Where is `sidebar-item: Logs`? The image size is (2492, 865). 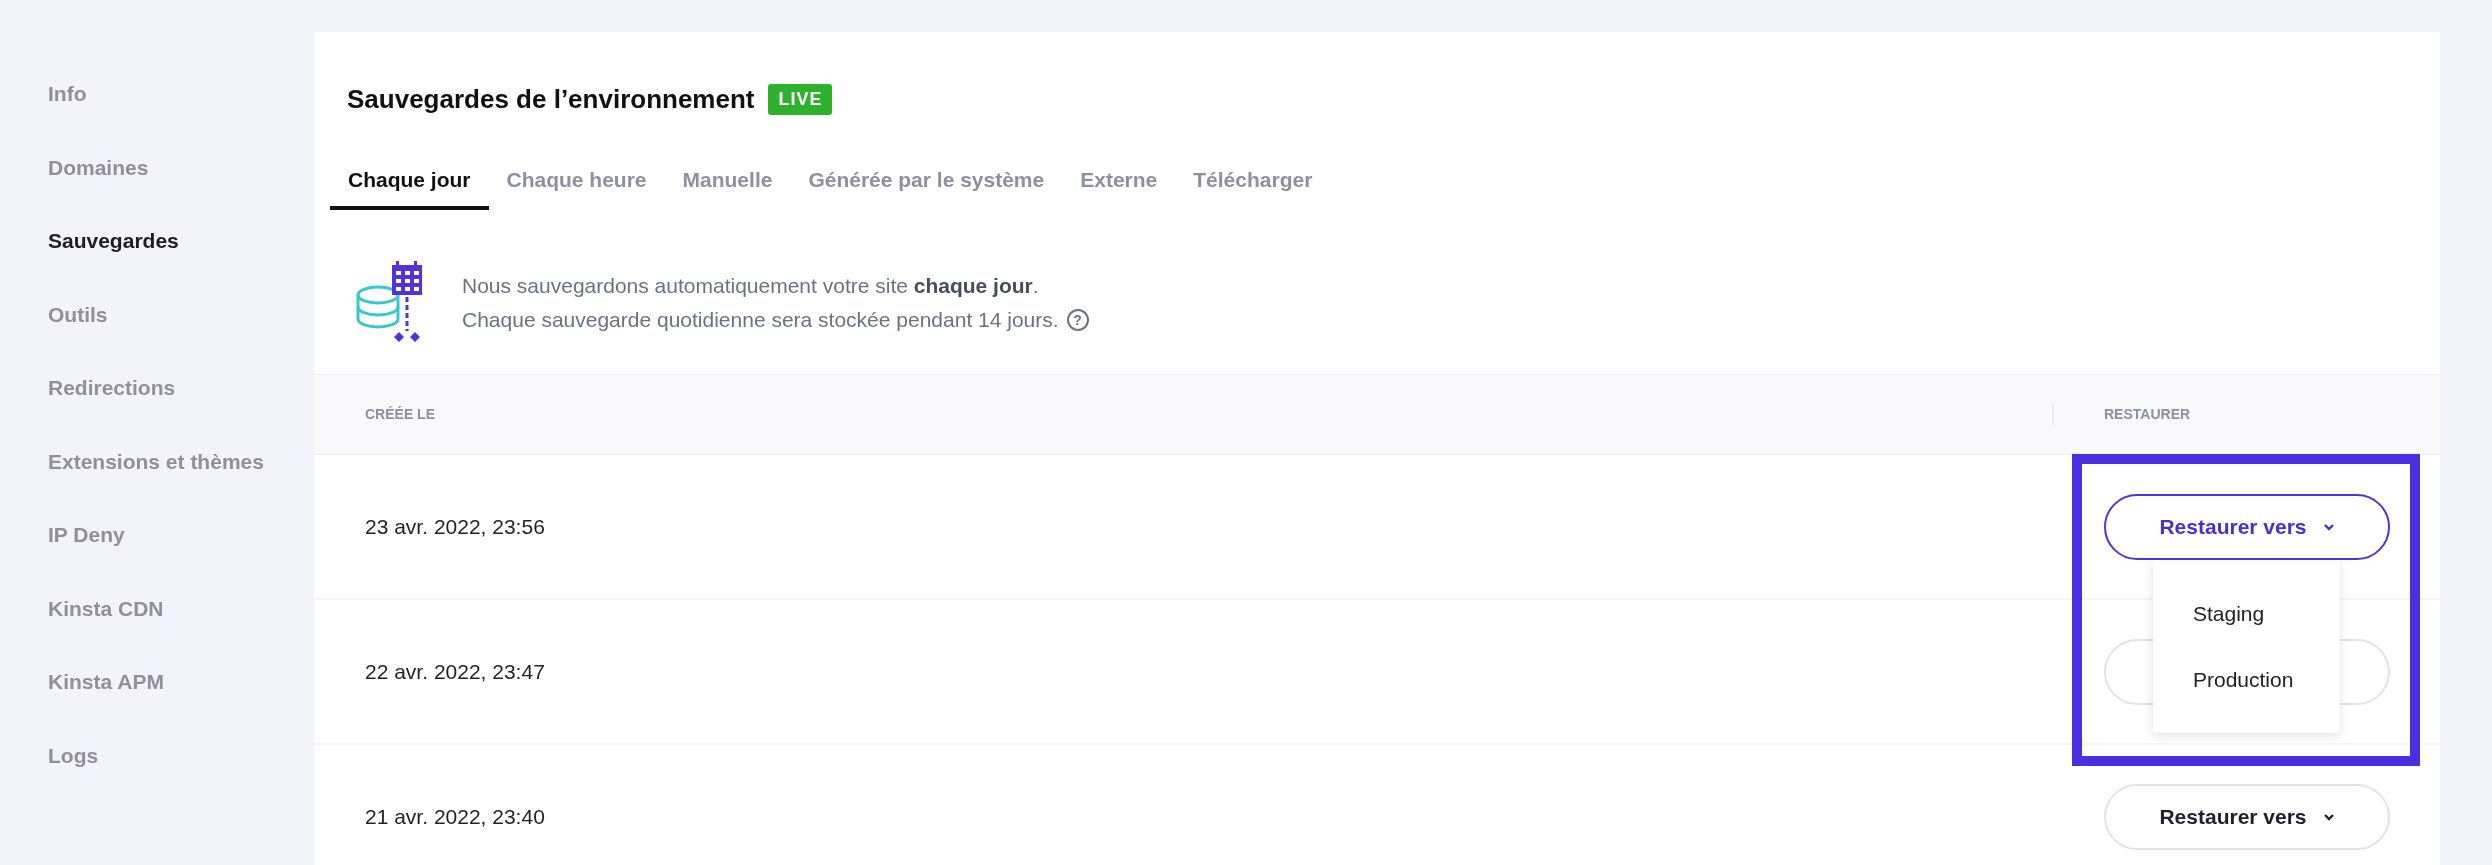 sidebar-item: Logs is located at coordinates (157, 774).